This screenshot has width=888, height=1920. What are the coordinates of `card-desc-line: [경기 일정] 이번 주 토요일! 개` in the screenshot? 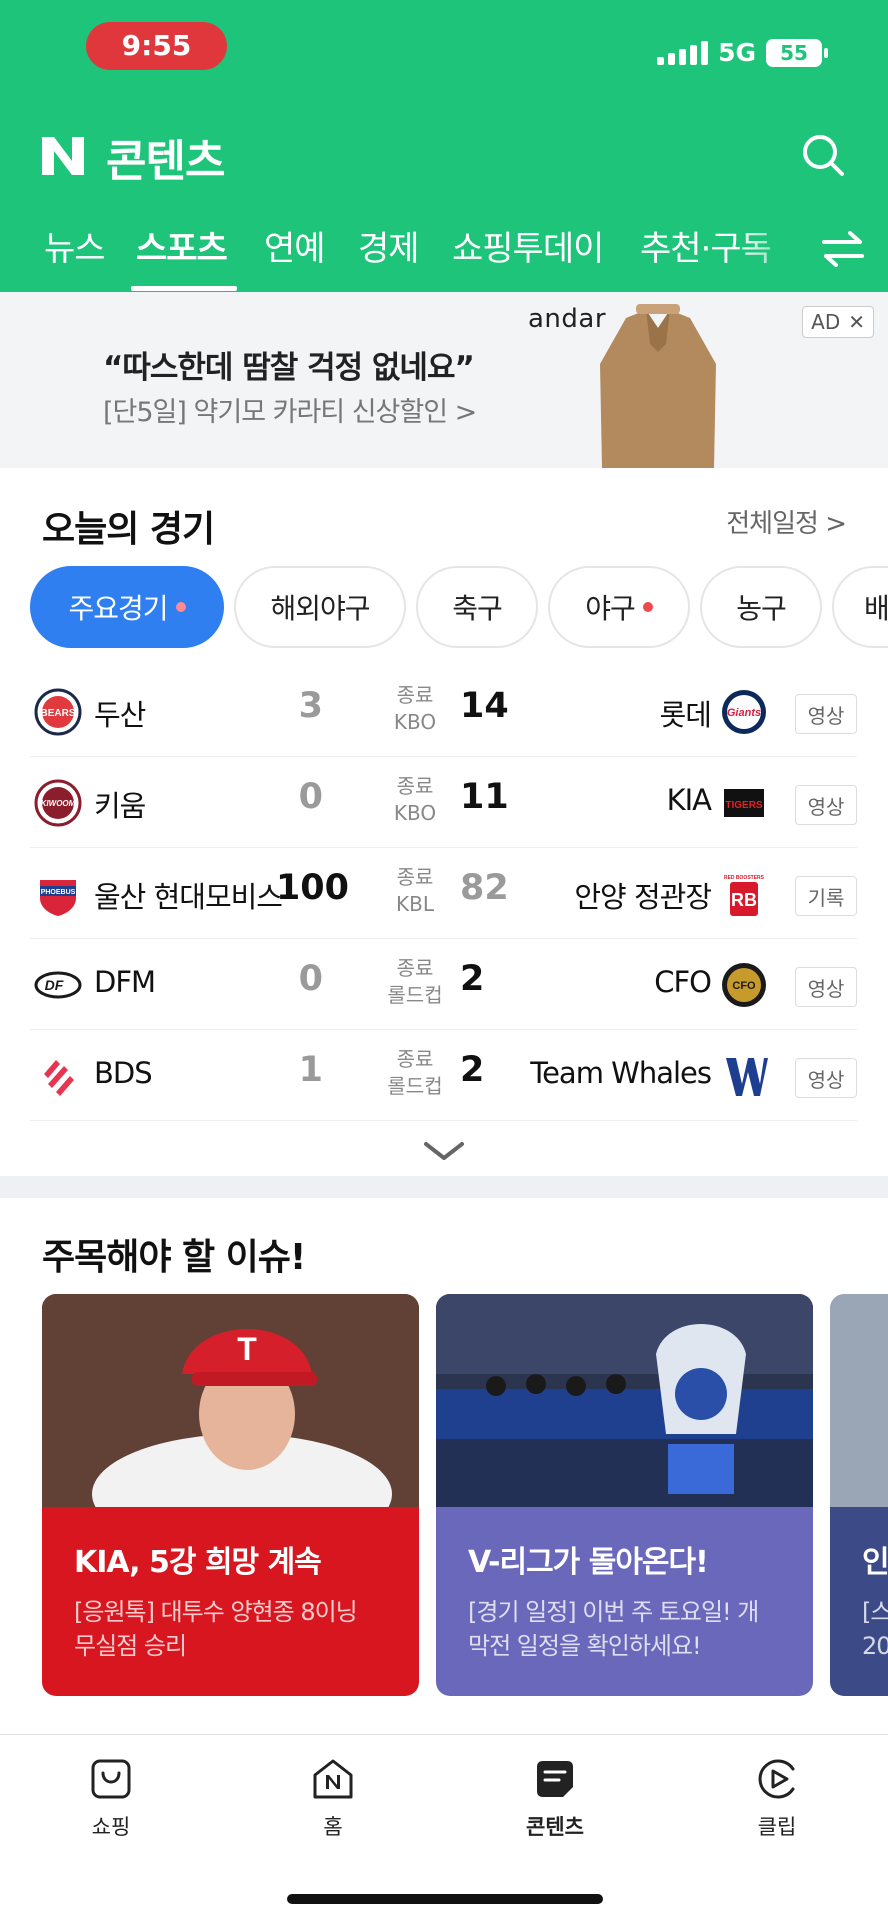 It's located at (613, 1612).